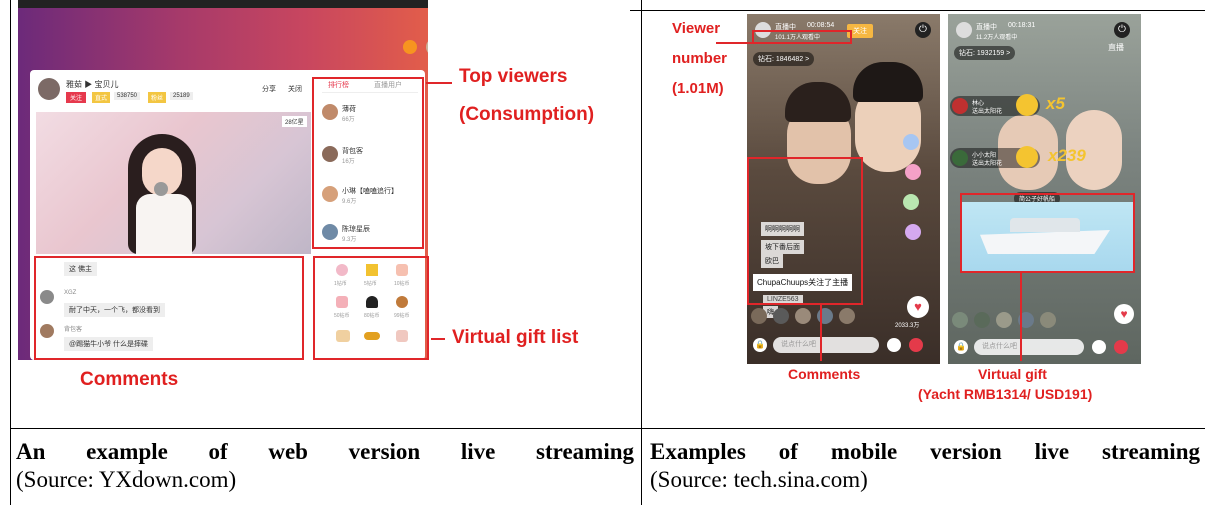 The height and width of the screenshot is (505, 1205). I want to click on annotation-virtual-gift: Virtual gift, so click(1012, 374).